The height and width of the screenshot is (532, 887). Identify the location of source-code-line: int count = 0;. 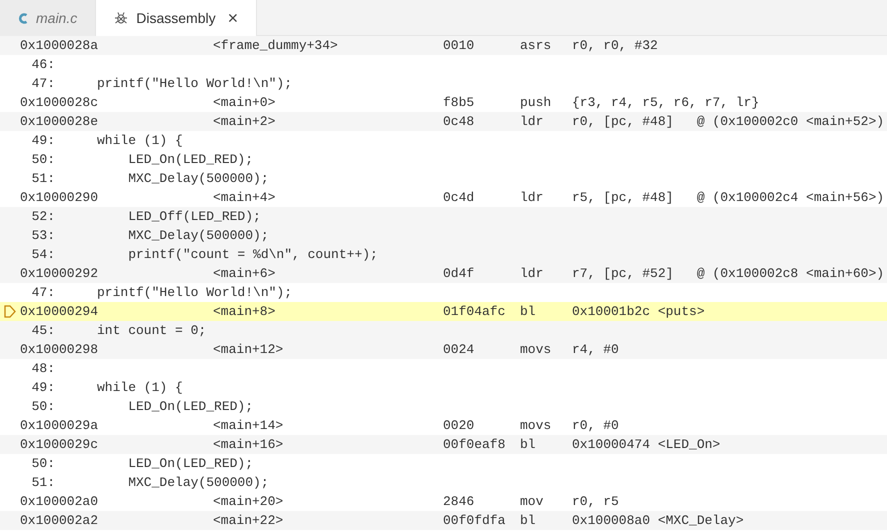
(151, 331).